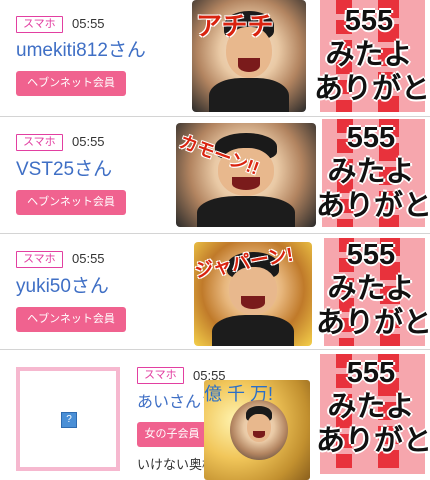  What do you see at coordinates (62, 287) in the screenshot?
I see `user-name-link: yuki50さん` at bounding box center [62, 287].